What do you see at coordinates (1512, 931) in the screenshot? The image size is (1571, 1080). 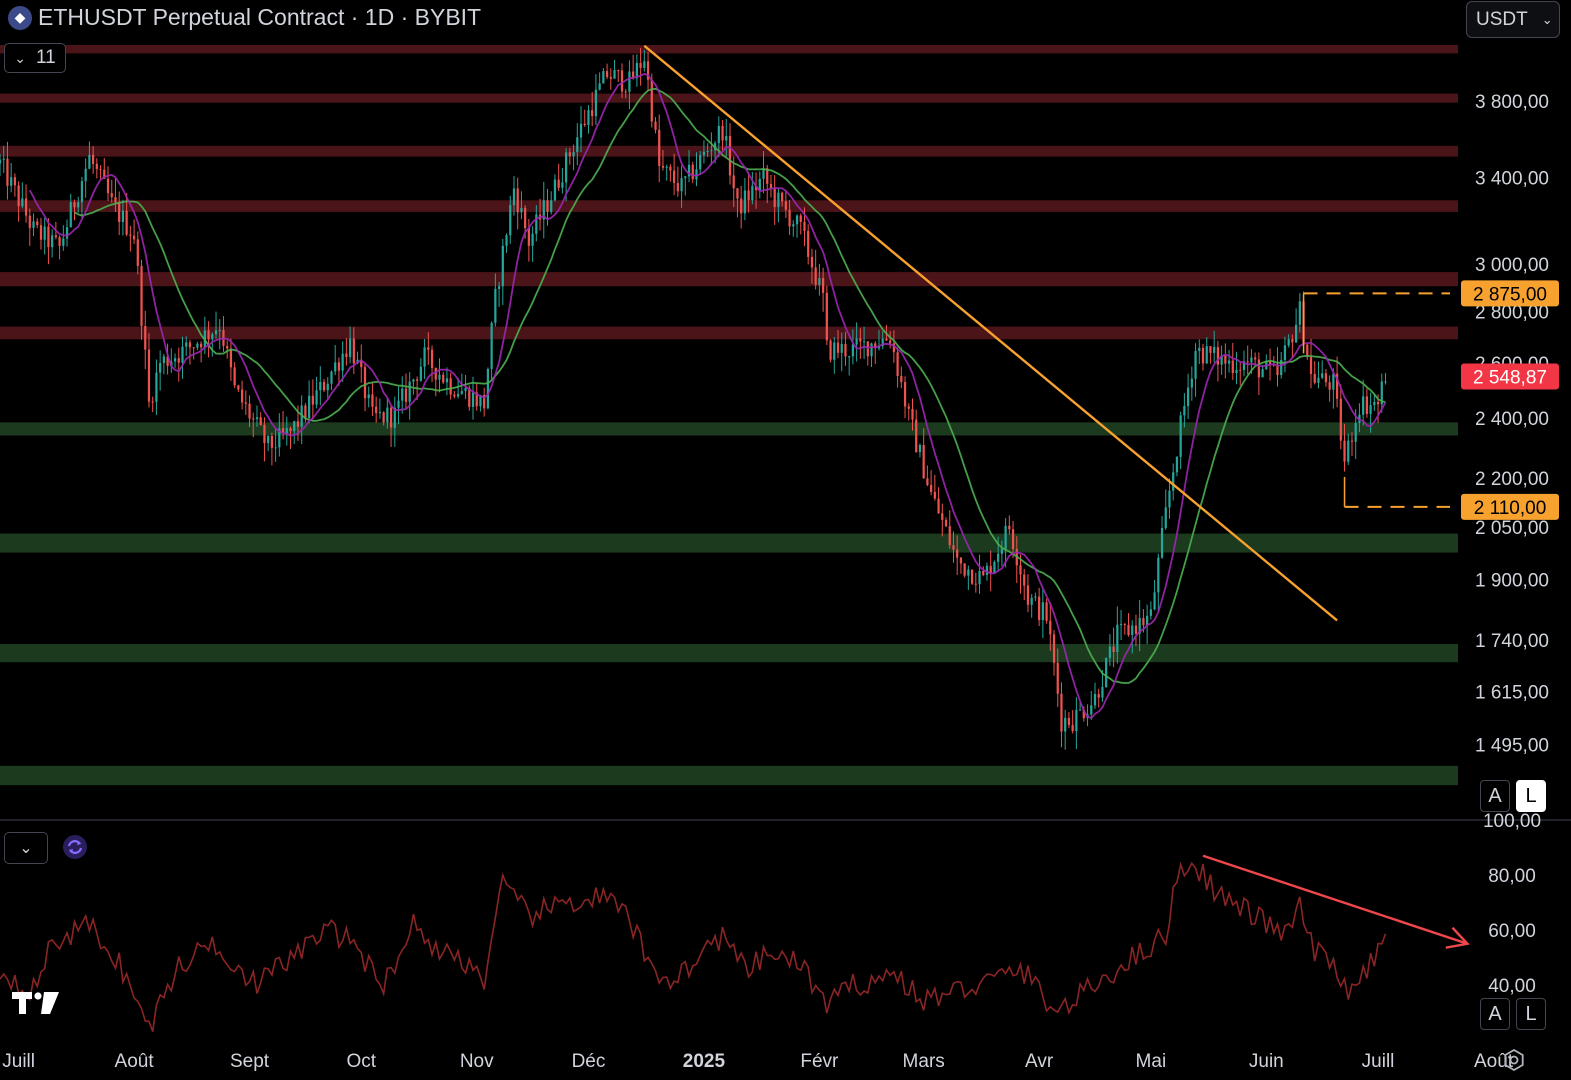 I see `rsi-tick-label: 60,00` at bounding box center [1512, 931].